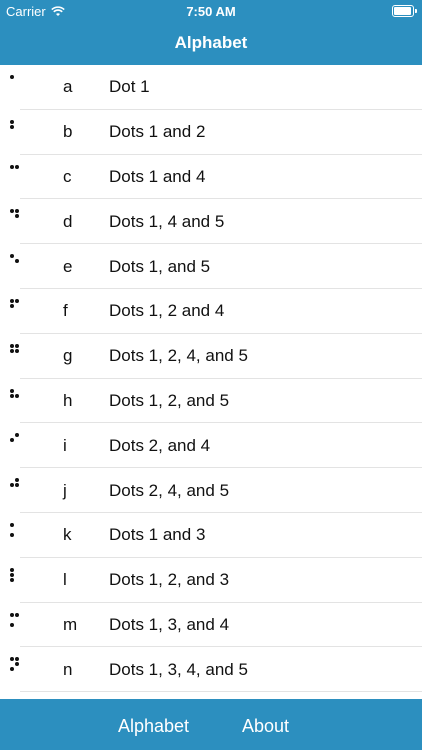 Image resolution: width=422 pixels, height=750 pixels. I want to click on letter-label: g, so click(68, 356).